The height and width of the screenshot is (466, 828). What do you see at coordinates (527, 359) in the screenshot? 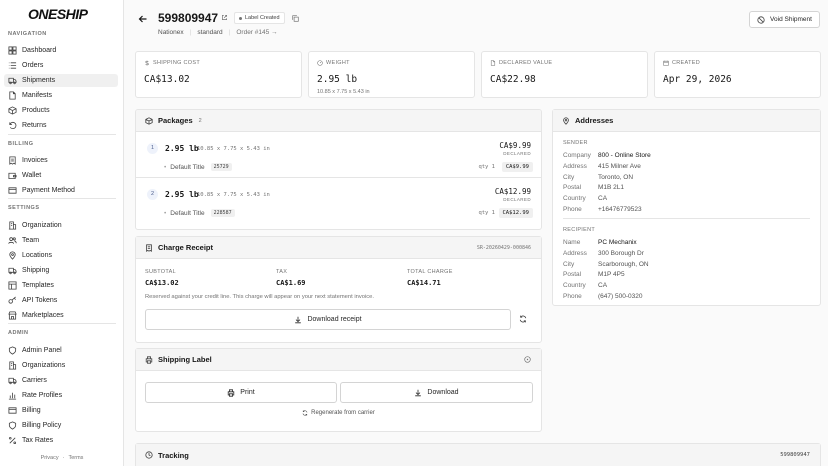
I see `collapse-icon` at bounding box center [527, 359].